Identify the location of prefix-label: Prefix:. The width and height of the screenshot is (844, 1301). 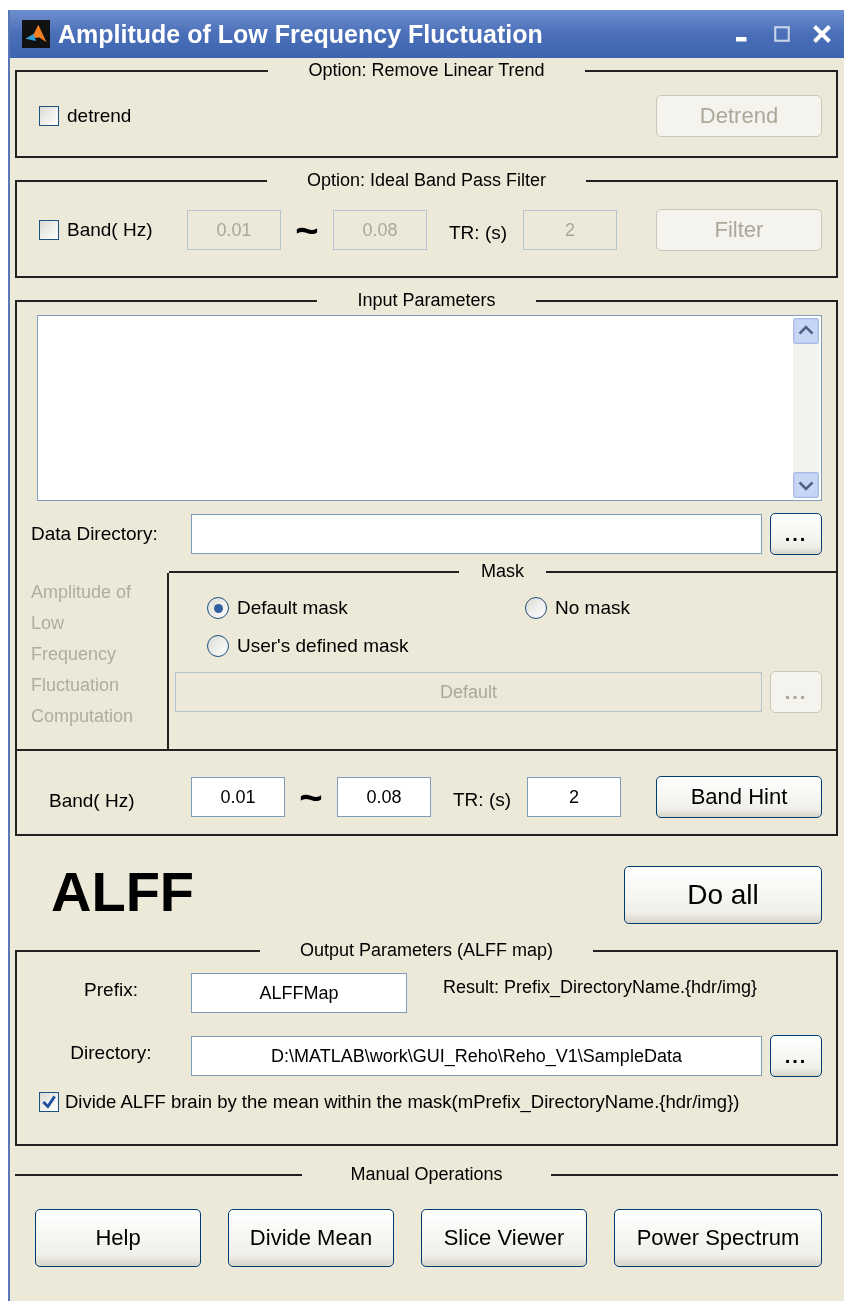
(111, 990).